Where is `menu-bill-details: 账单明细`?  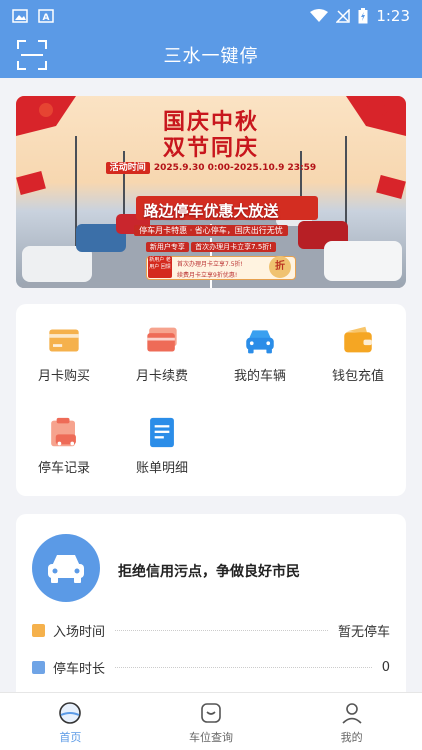 menu-bill-details: 账单明细 is located at coordinates (162, 436).